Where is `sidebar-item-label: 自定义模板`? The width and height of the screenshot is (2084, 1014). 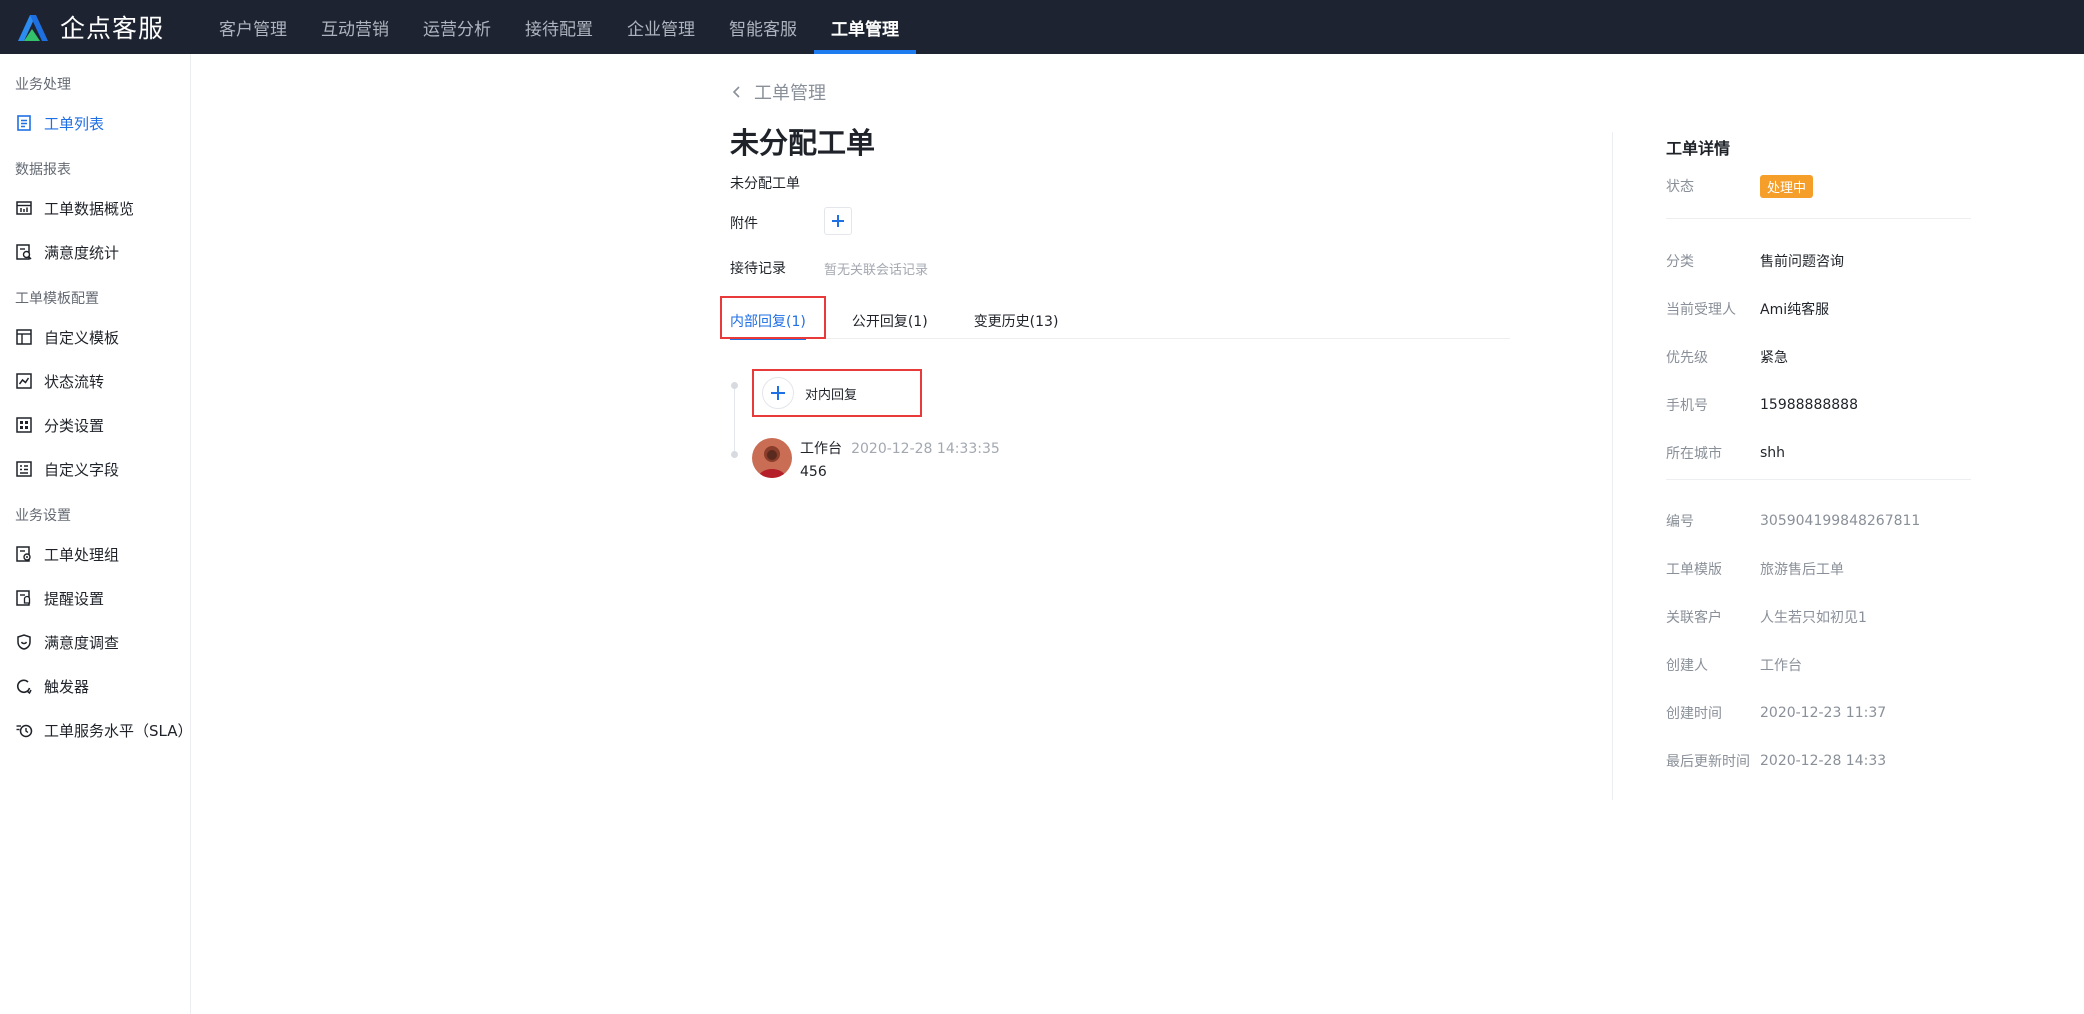 sidebar-item-label: 自定义模板 is located at coordinates (82, 337).